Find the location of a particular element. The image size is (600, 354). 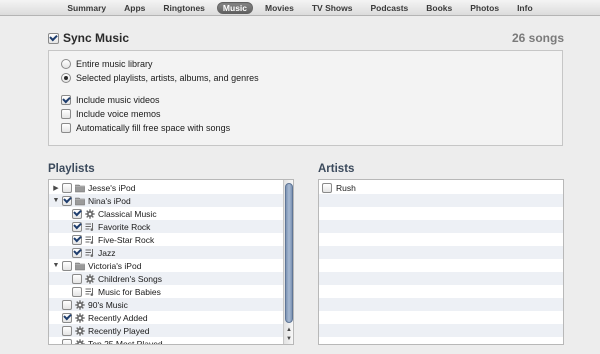

song-count: 26 songs is located at coordinates (537, 38).